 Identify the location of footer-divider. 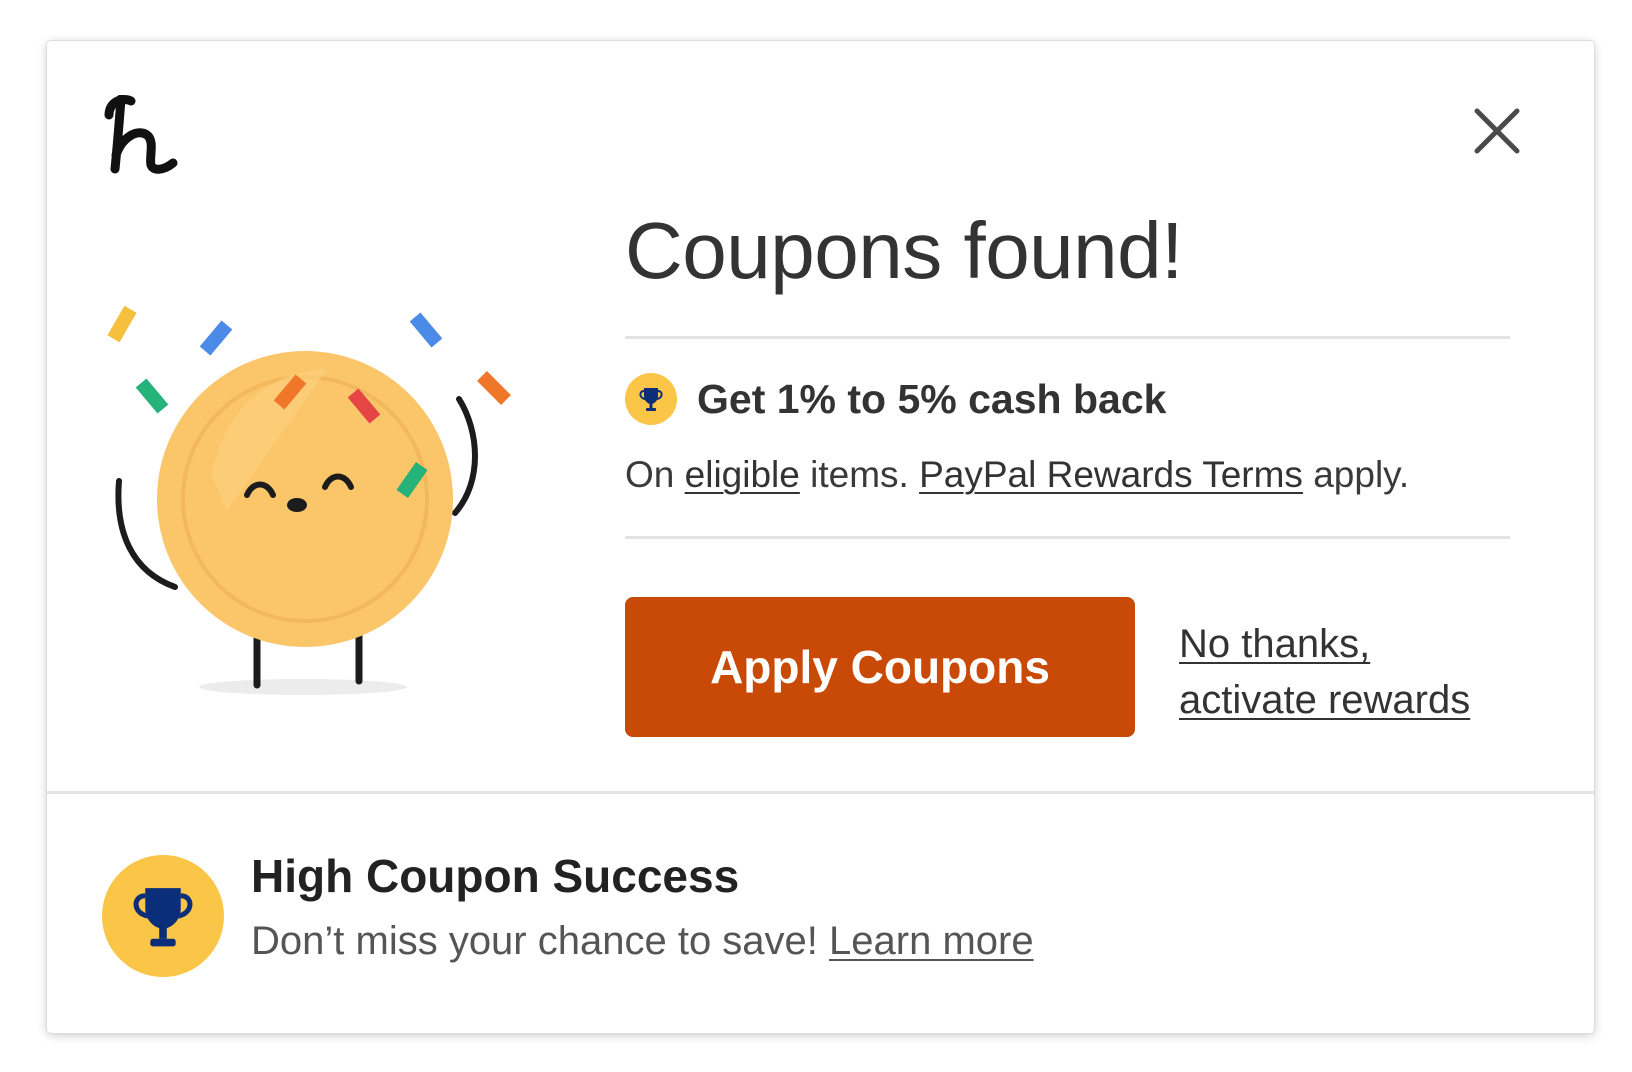
(820, 792).